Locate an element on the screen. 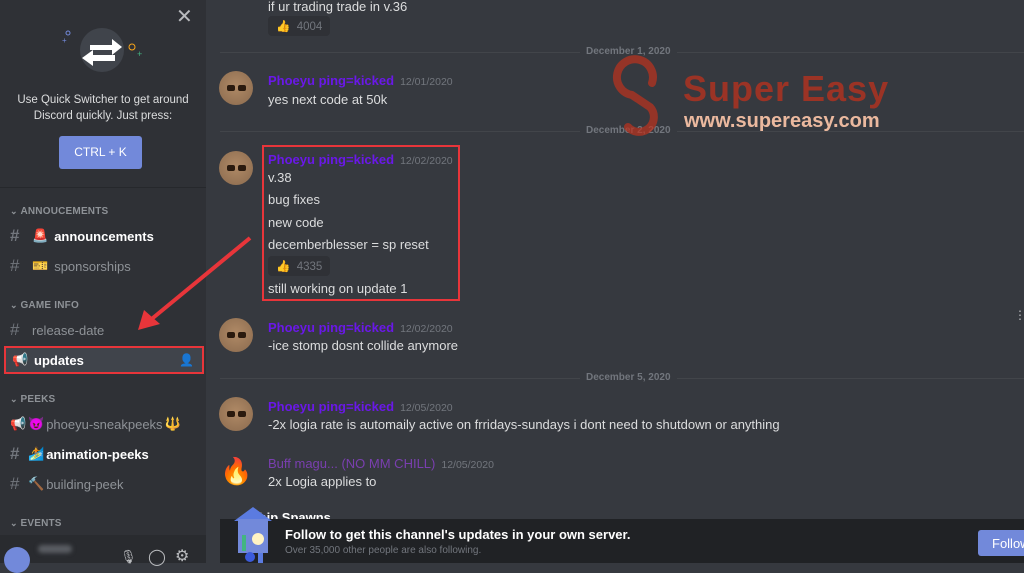 The width and height of the screenshot is (1024, 573). message-text: 2x Logia applies to is located at coordinates (322, 481).